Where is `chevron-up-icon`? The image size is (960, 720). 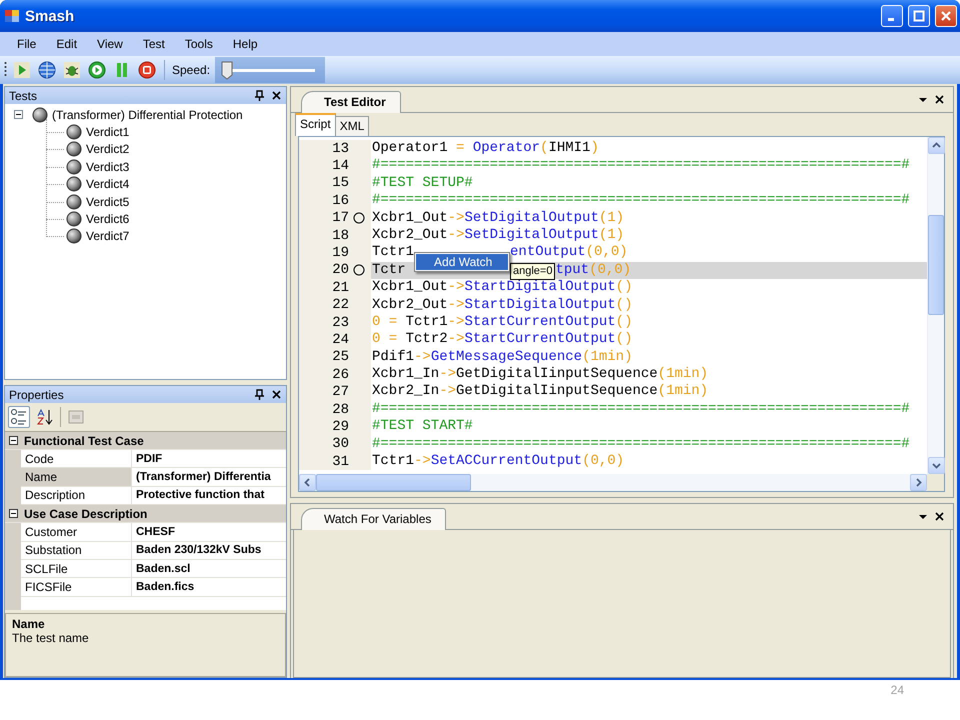
chevron-up-icon is located at coordinates (936, 145).